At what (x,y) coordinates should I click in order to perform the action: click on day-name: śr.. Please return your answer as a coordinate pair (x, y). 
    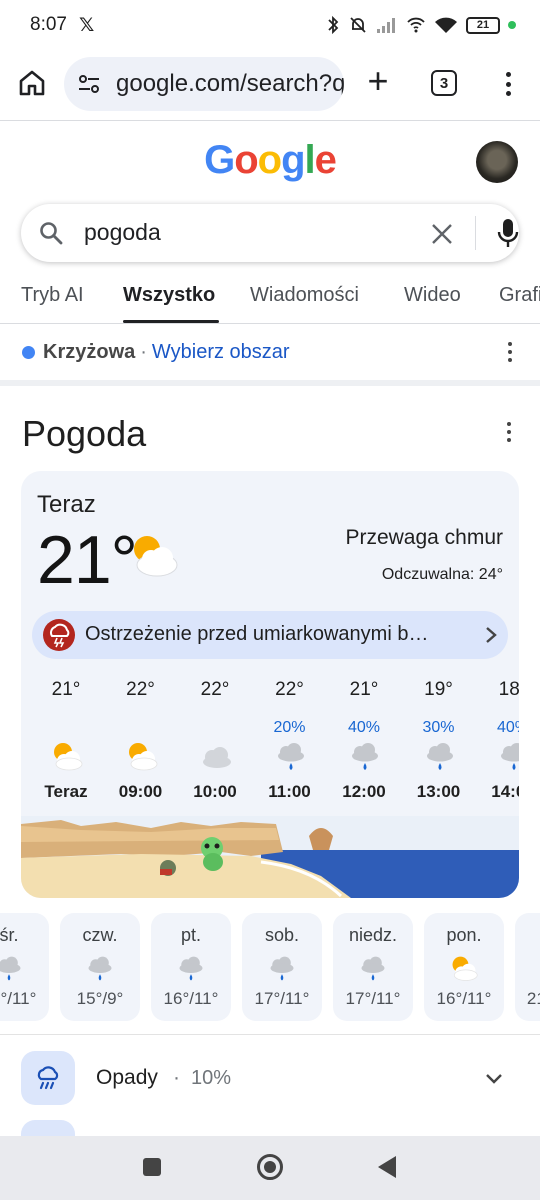
    Looking at the image, I should click on (9, 935).